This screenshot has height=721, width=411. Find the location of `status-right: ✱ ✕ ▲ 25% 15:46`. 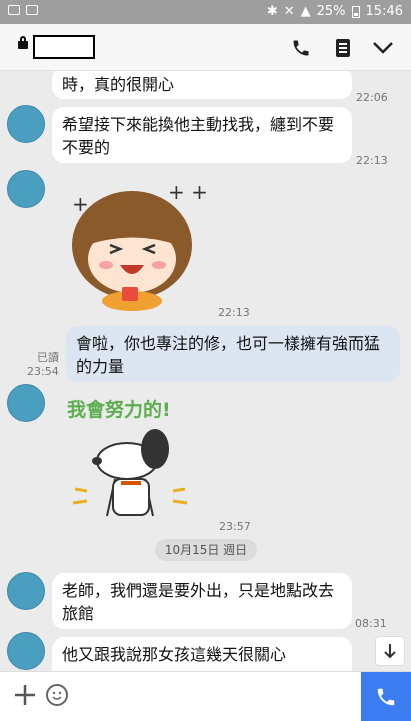

status-right: ✱ ✕ ▲ 25% 15:46 is located at coordinates (335, 11).